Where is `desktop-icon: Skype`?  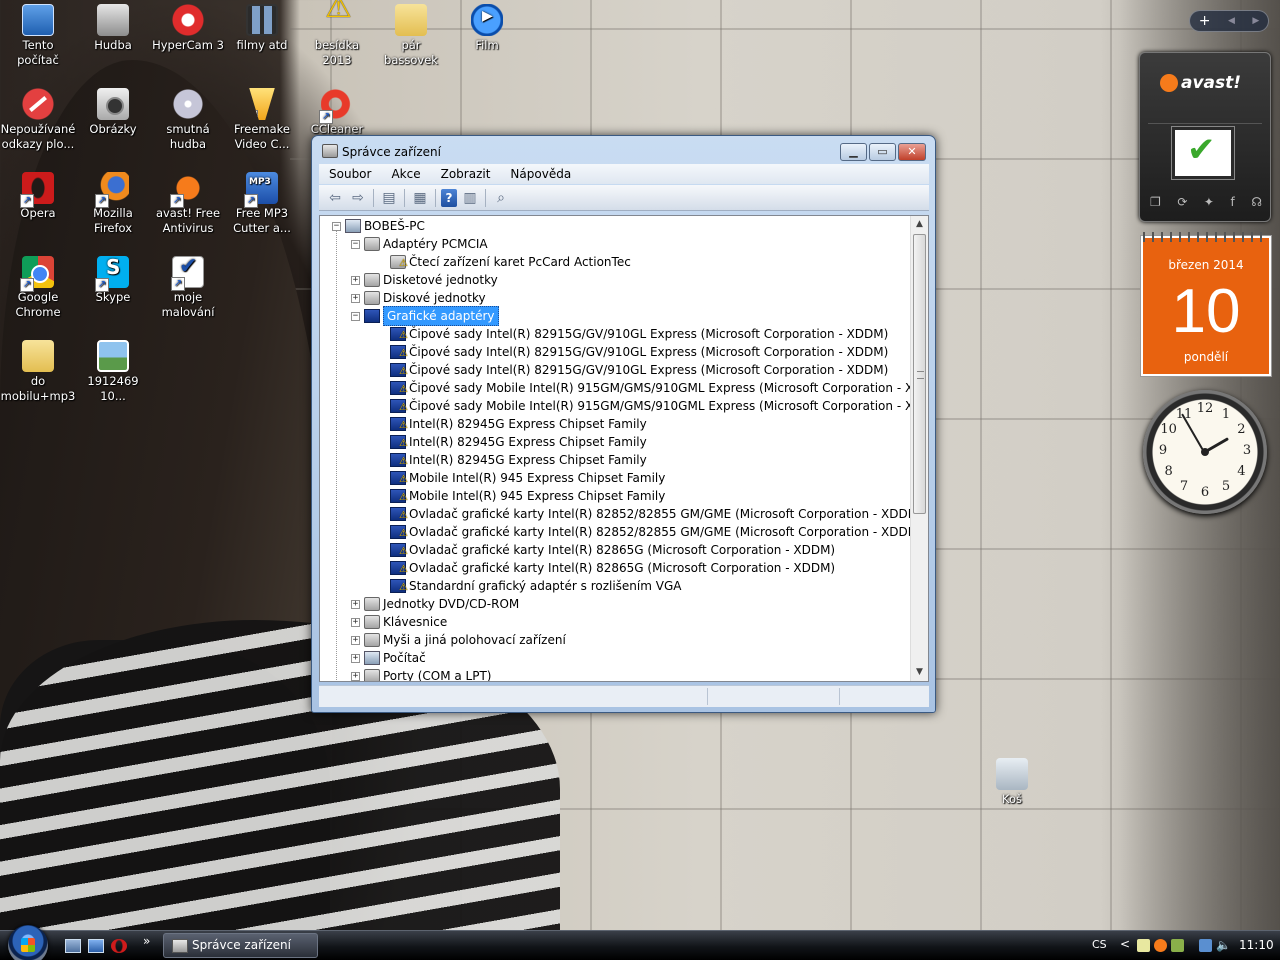
desktop-icon: Skype is located at coordinates (113, 280).